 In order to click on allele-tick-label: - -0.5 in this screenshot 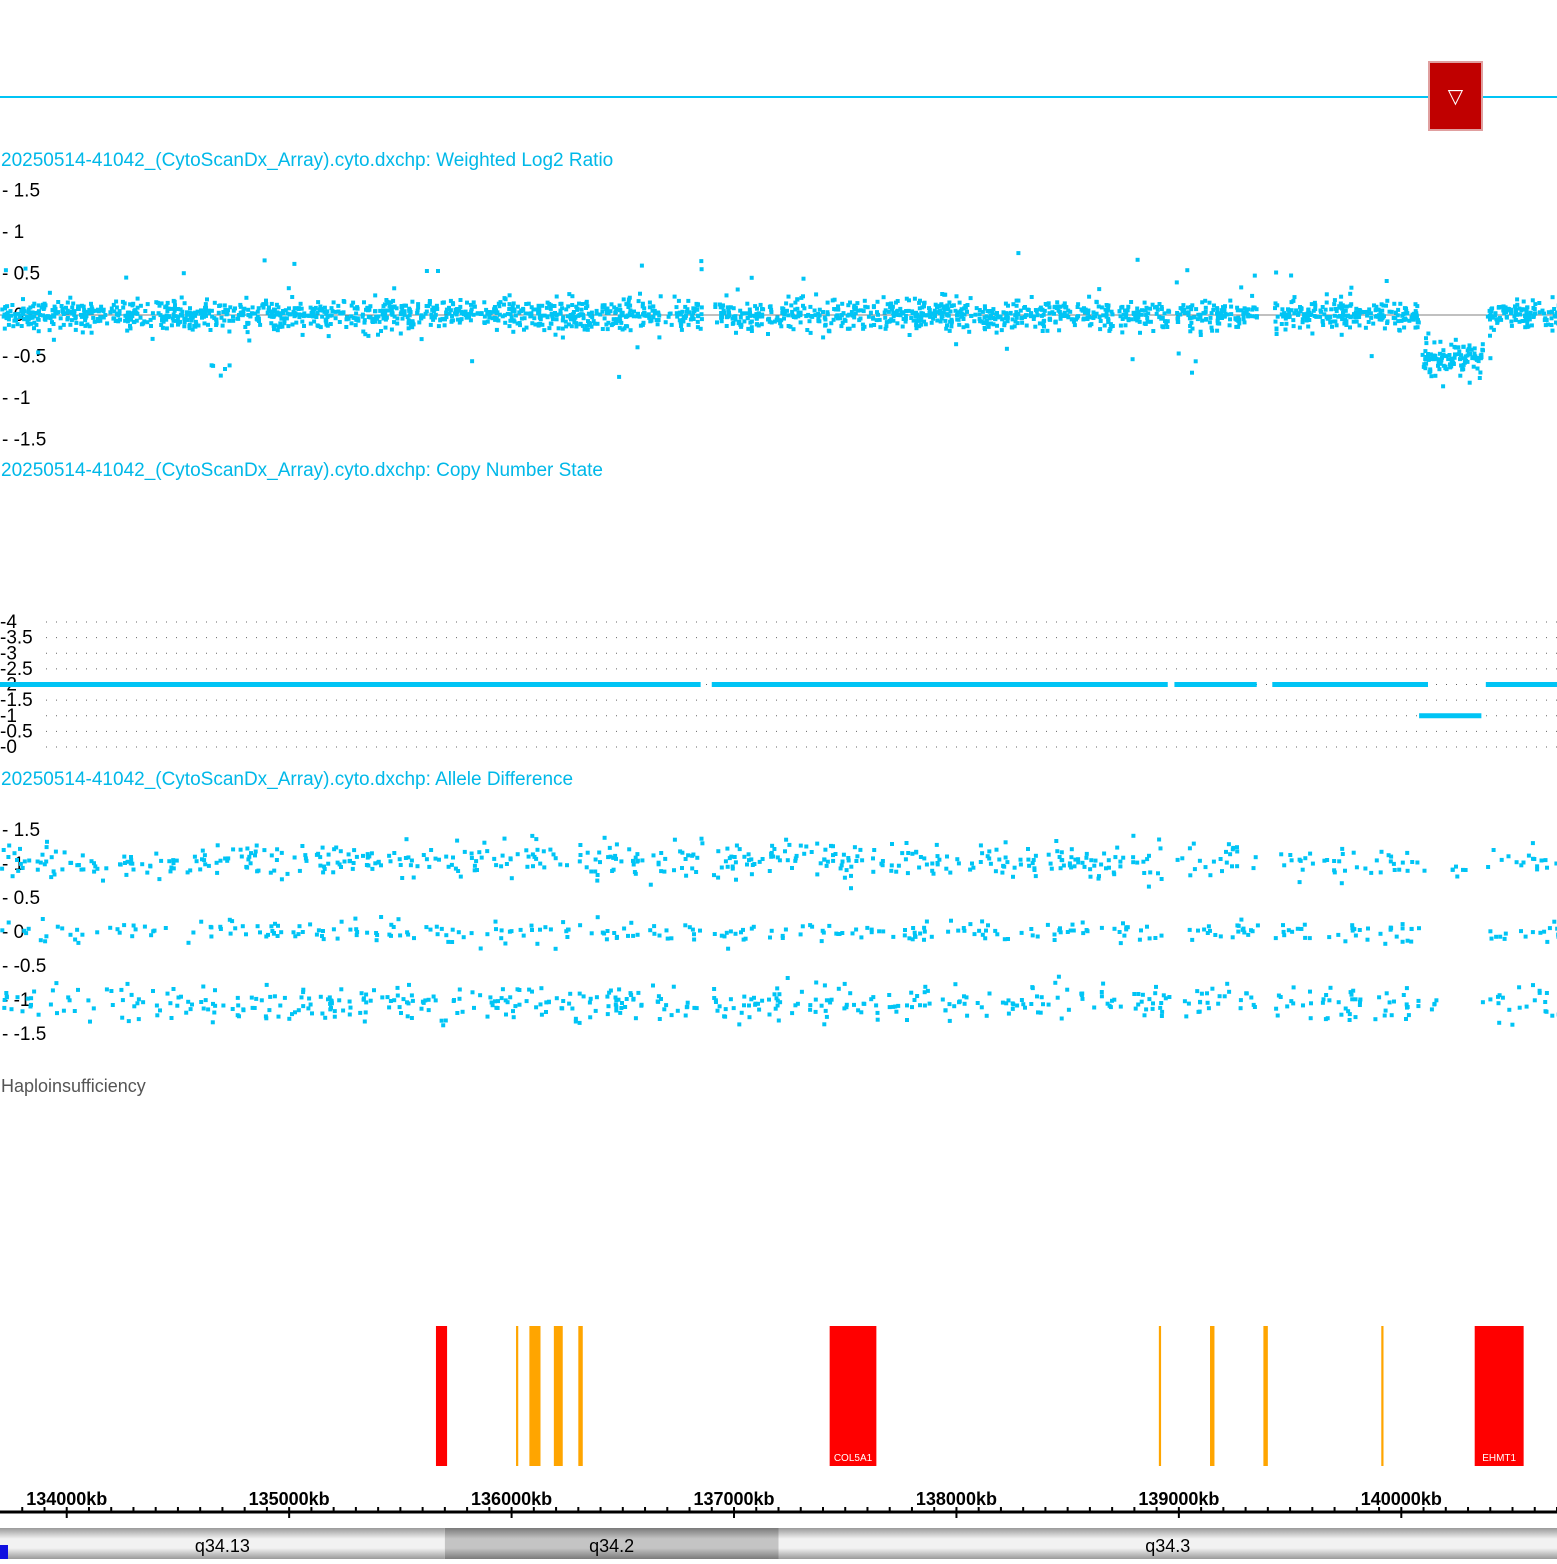, I will do `click(24, 966)`.